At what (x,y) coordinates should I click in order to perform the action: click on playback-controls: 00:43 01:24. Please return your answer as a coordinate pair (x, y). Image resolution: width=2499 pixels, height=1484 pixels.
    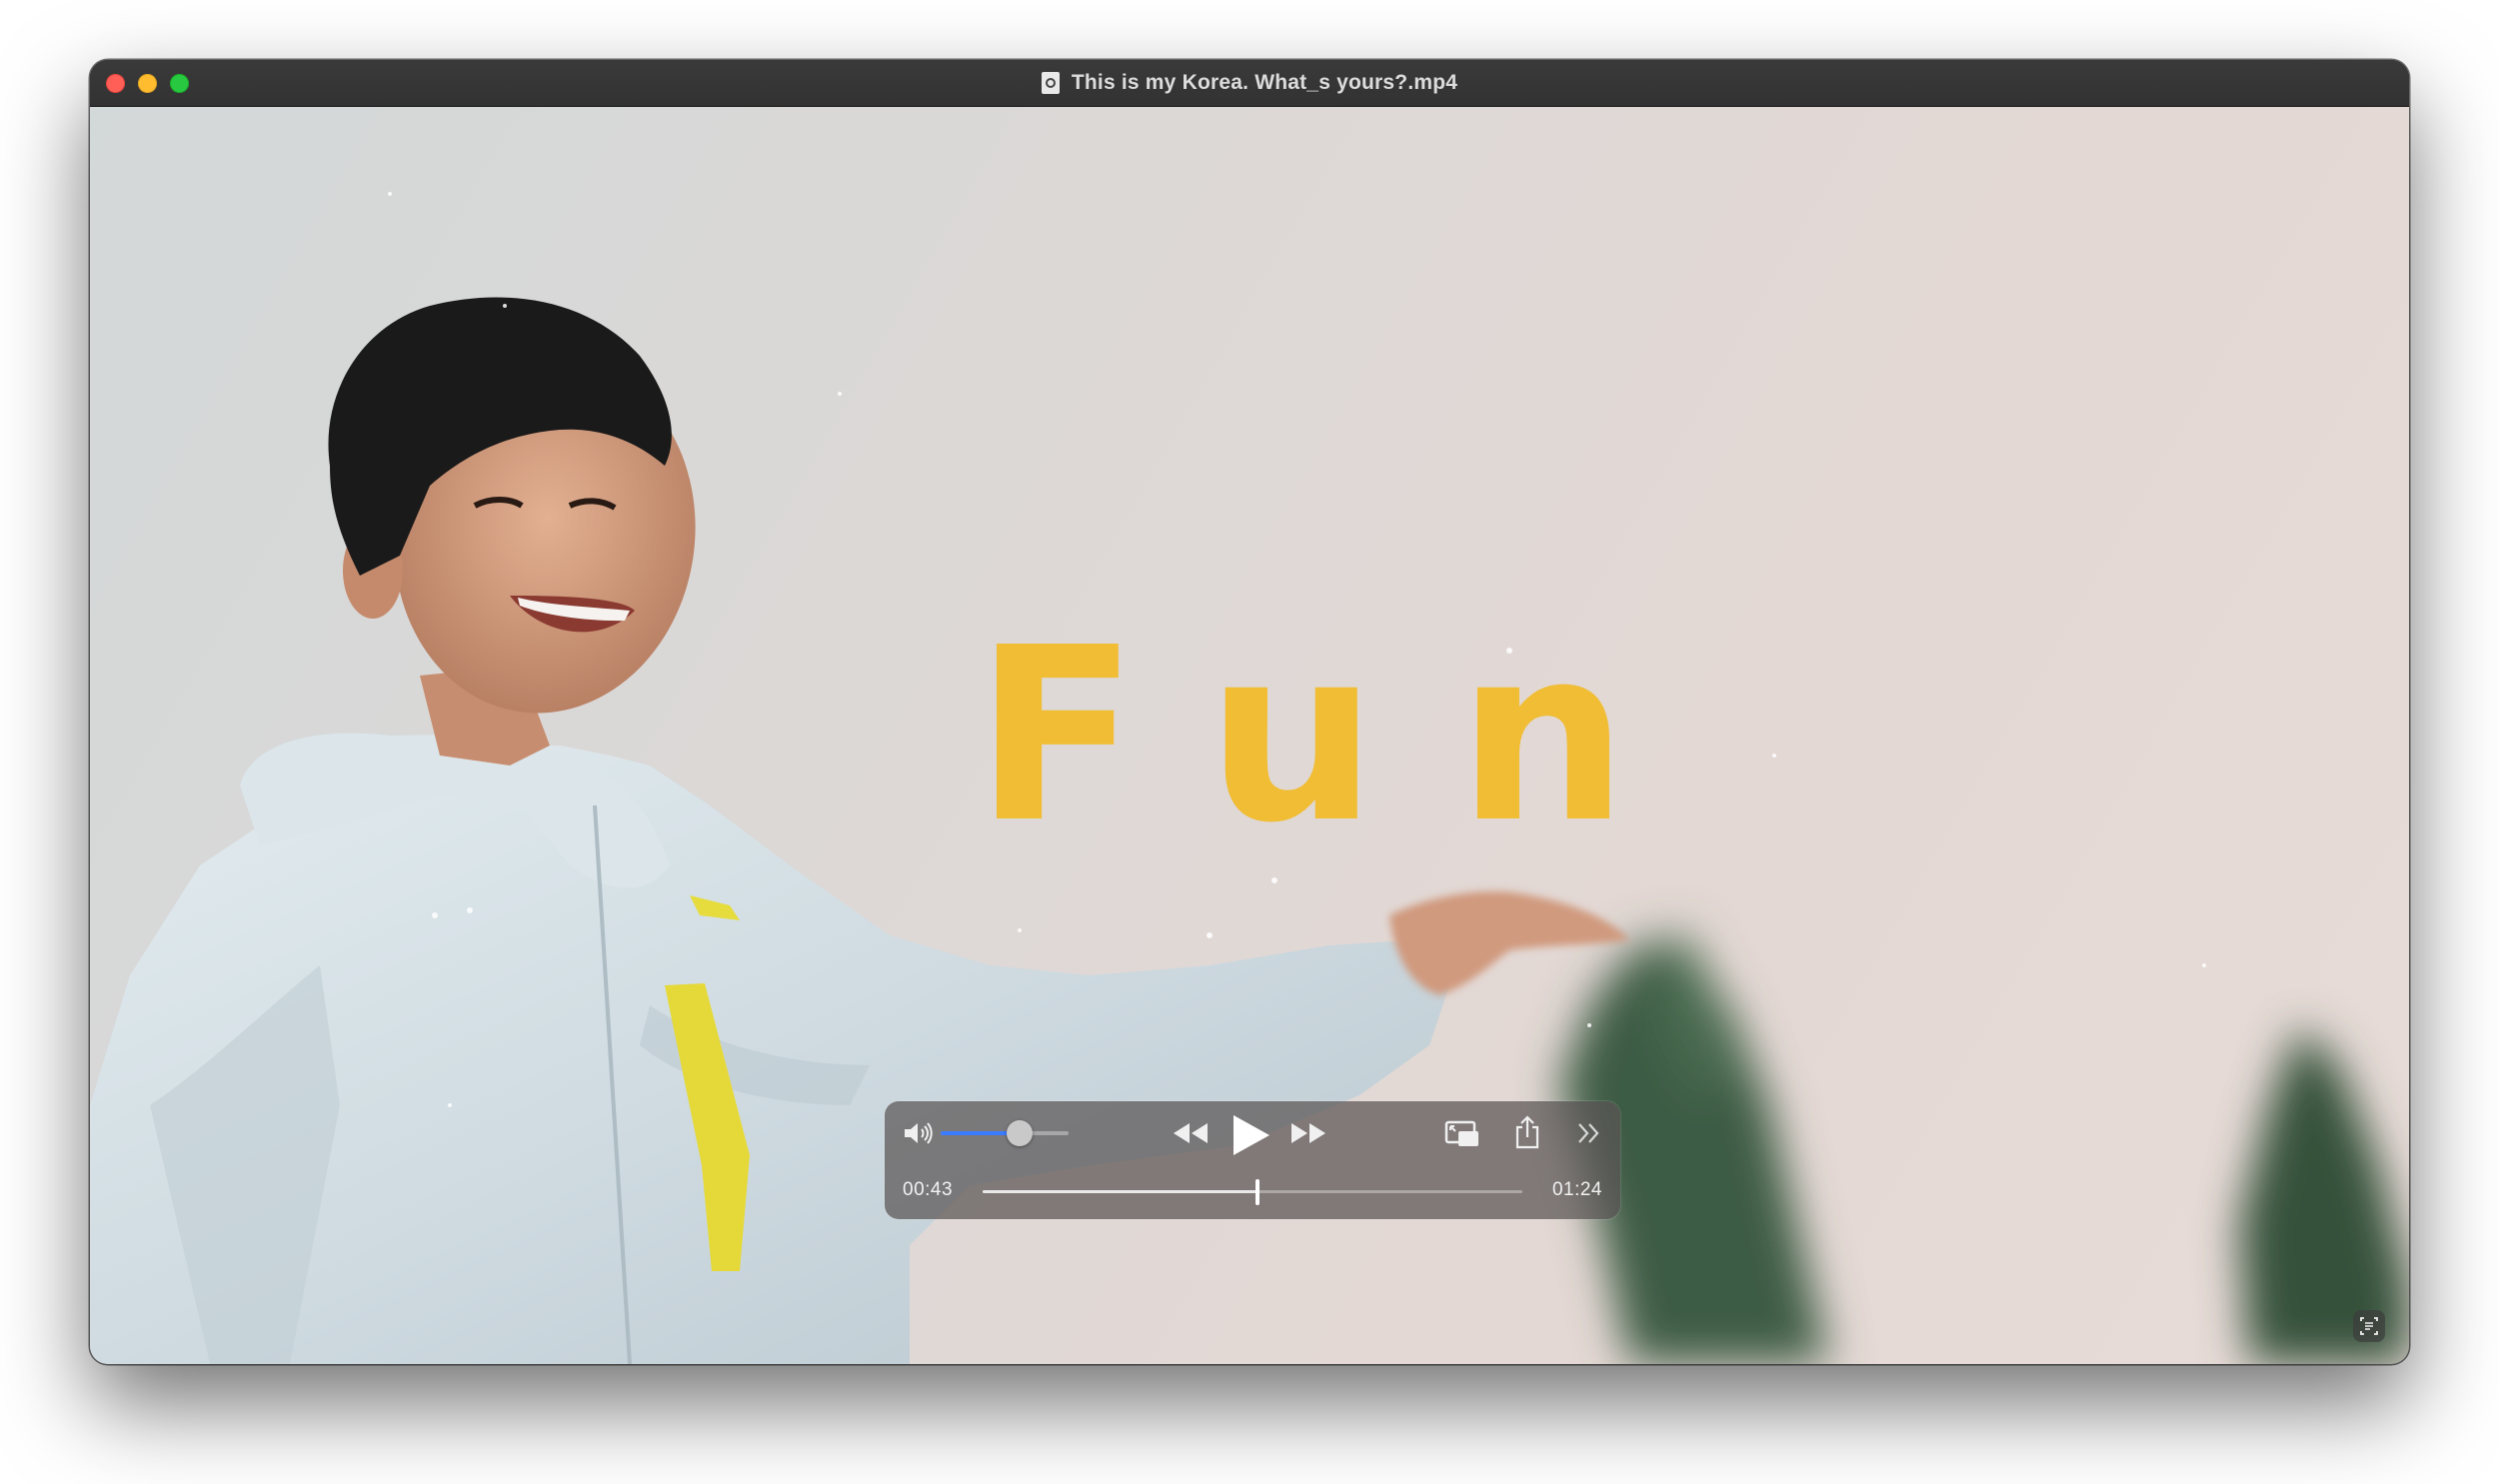
    Looking at the image, I should click on (1252, 1160).